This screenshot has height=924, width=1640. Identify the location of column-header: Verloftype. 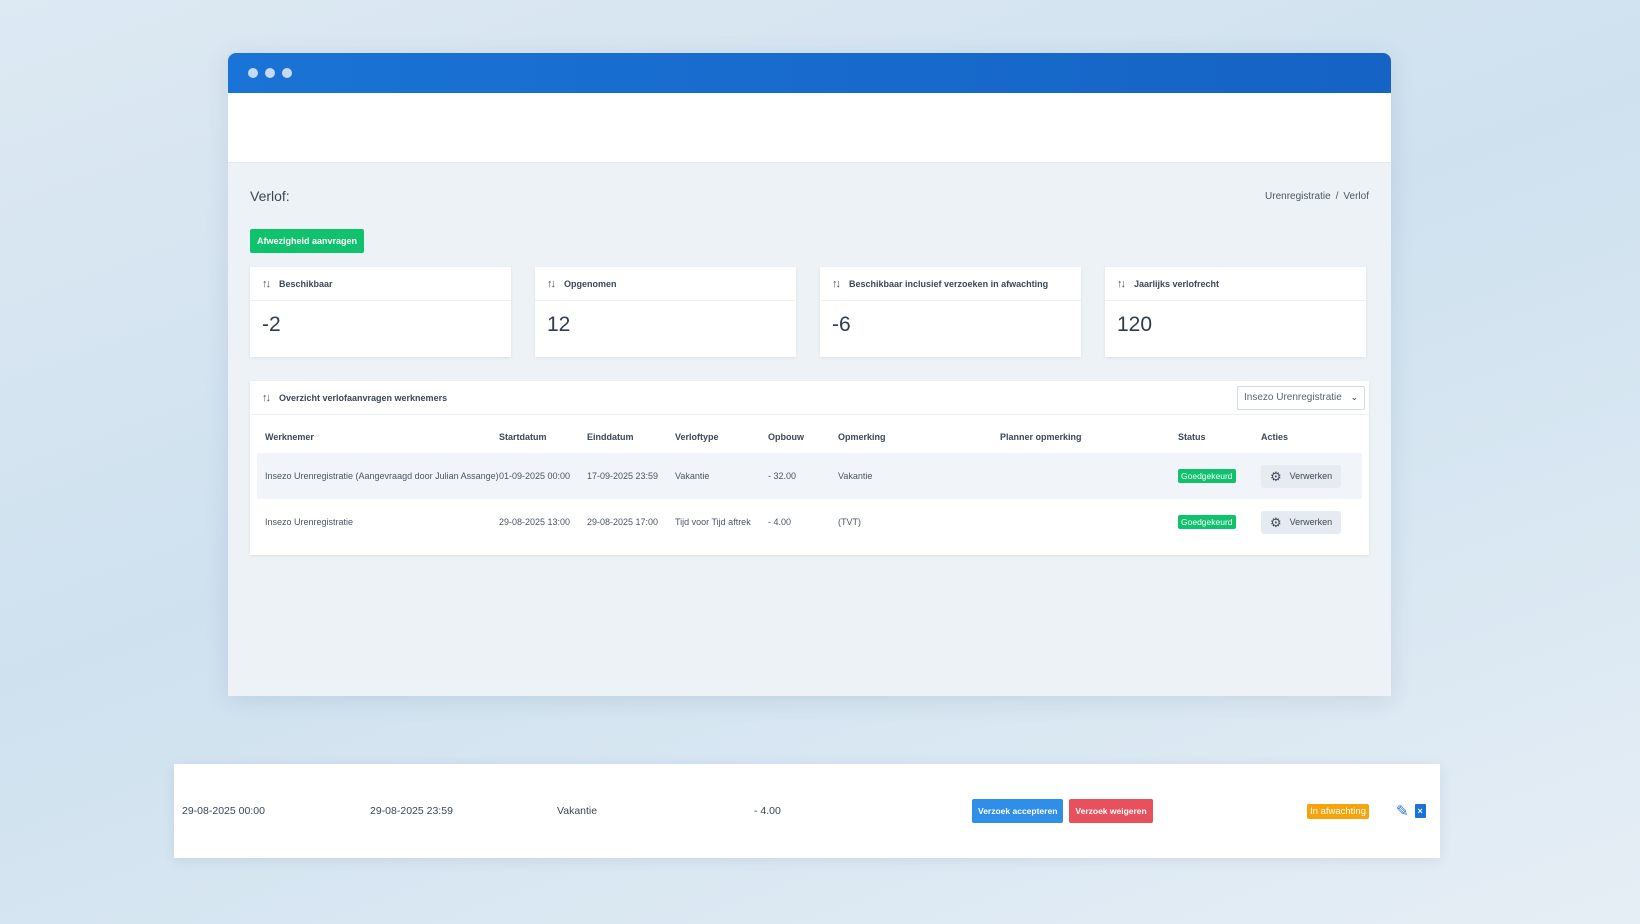
(721, 437).